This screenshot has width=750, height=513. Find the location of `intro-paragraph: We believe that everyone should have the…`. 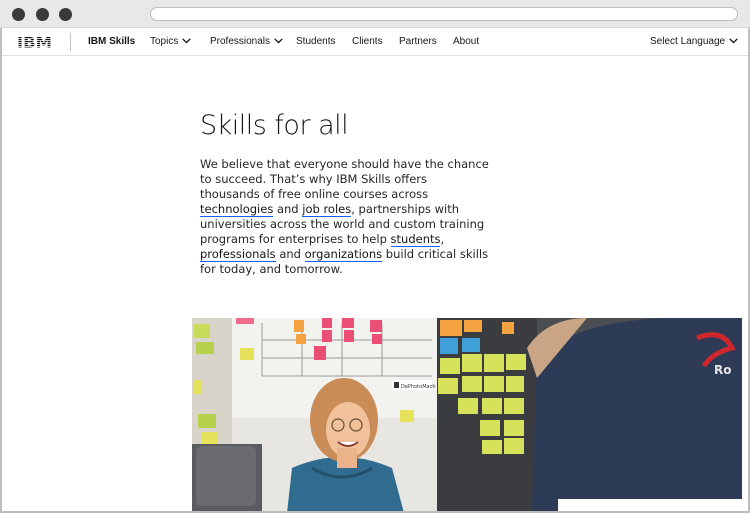

intro-paragraph: We believe that everyone should have the… is located at coordinates (345, 217).